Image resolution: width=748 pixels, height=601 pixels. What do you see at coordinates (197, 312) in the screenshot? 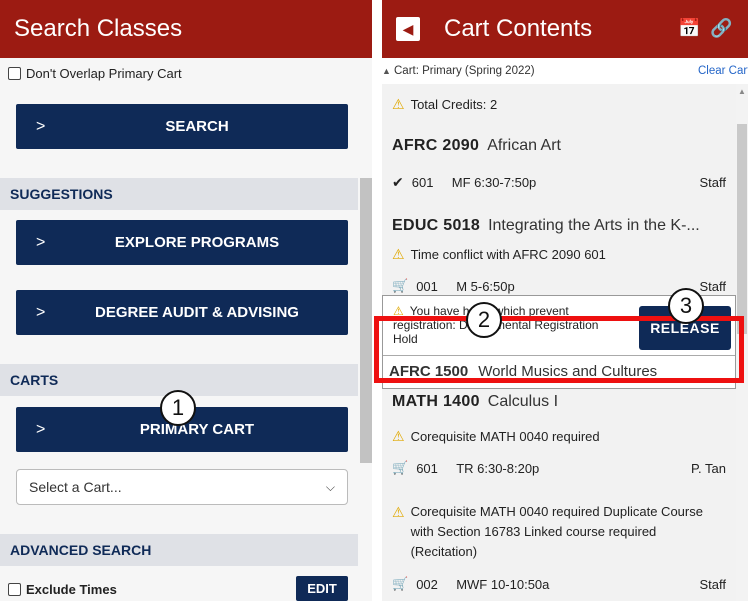
I see `degree-audit-label: DEGREE AUDIT & ADVISING` at bounding box center [197, 312].